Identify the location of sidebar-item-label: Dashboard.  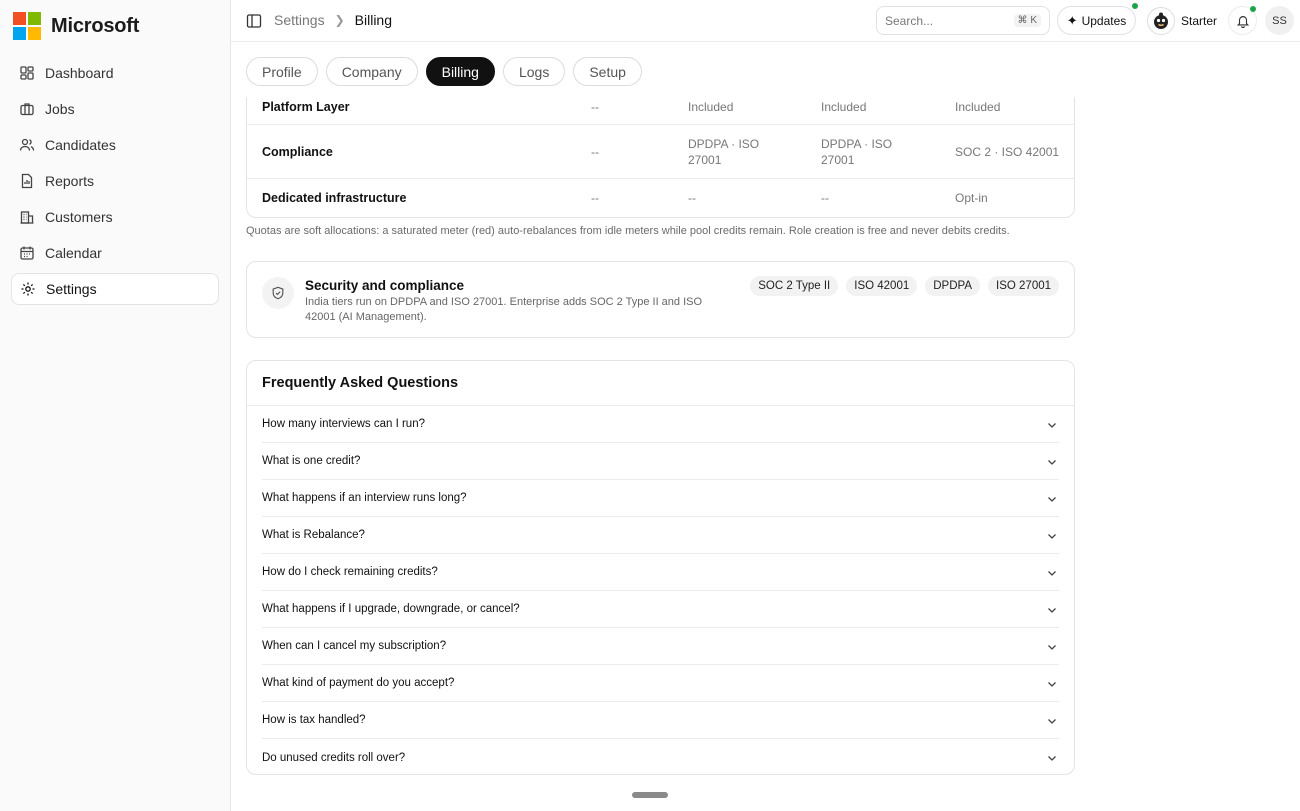
(79, 73).